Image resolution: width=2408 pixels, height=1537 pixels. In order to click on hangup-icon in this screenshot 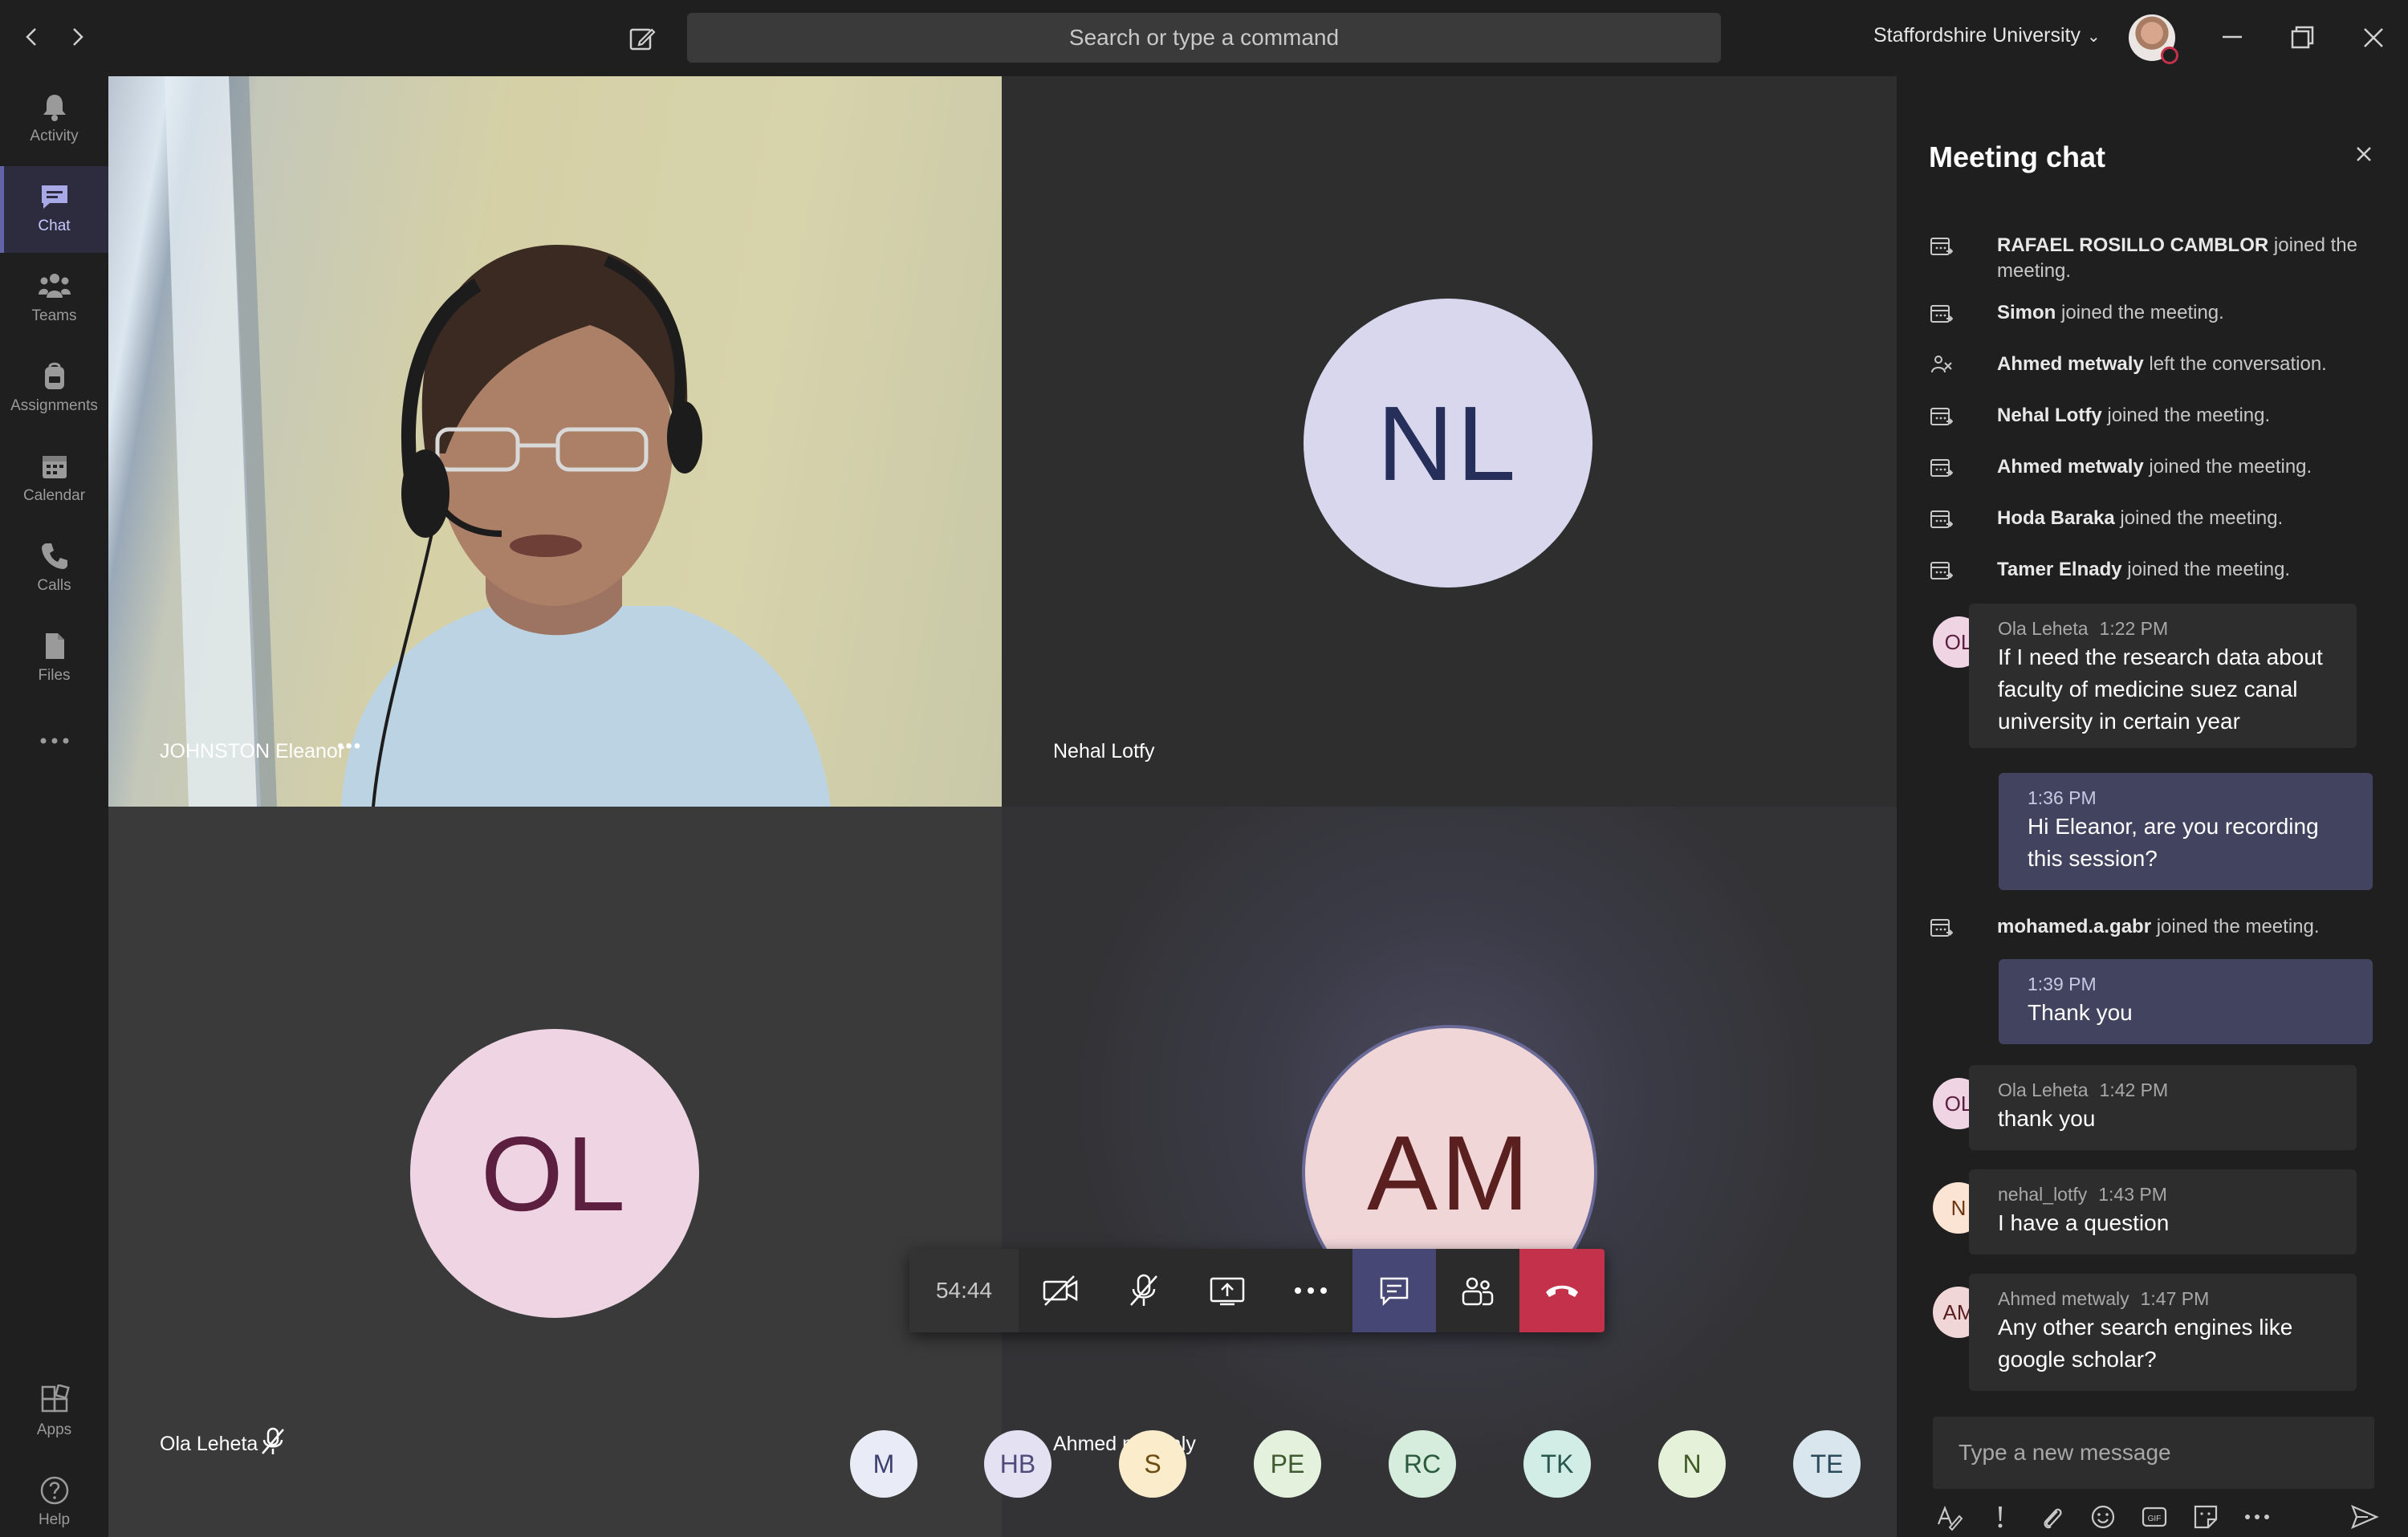, I will do `click(1562, 1291)`.